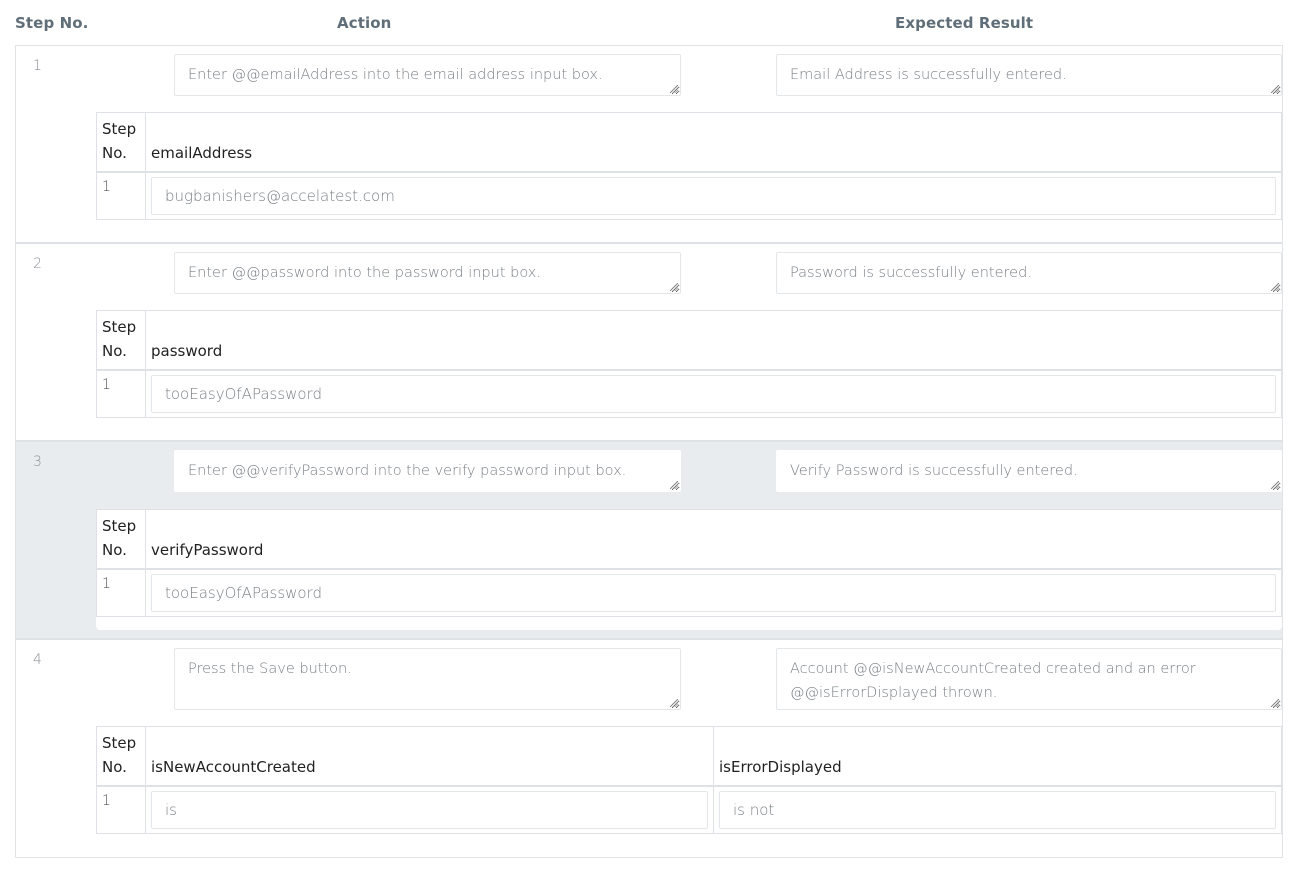 The height and width of the screenshot is (871, 1302). Describe the element at coordinates (364, 23) in the screenshot. I see `header-action: Action` at that location.